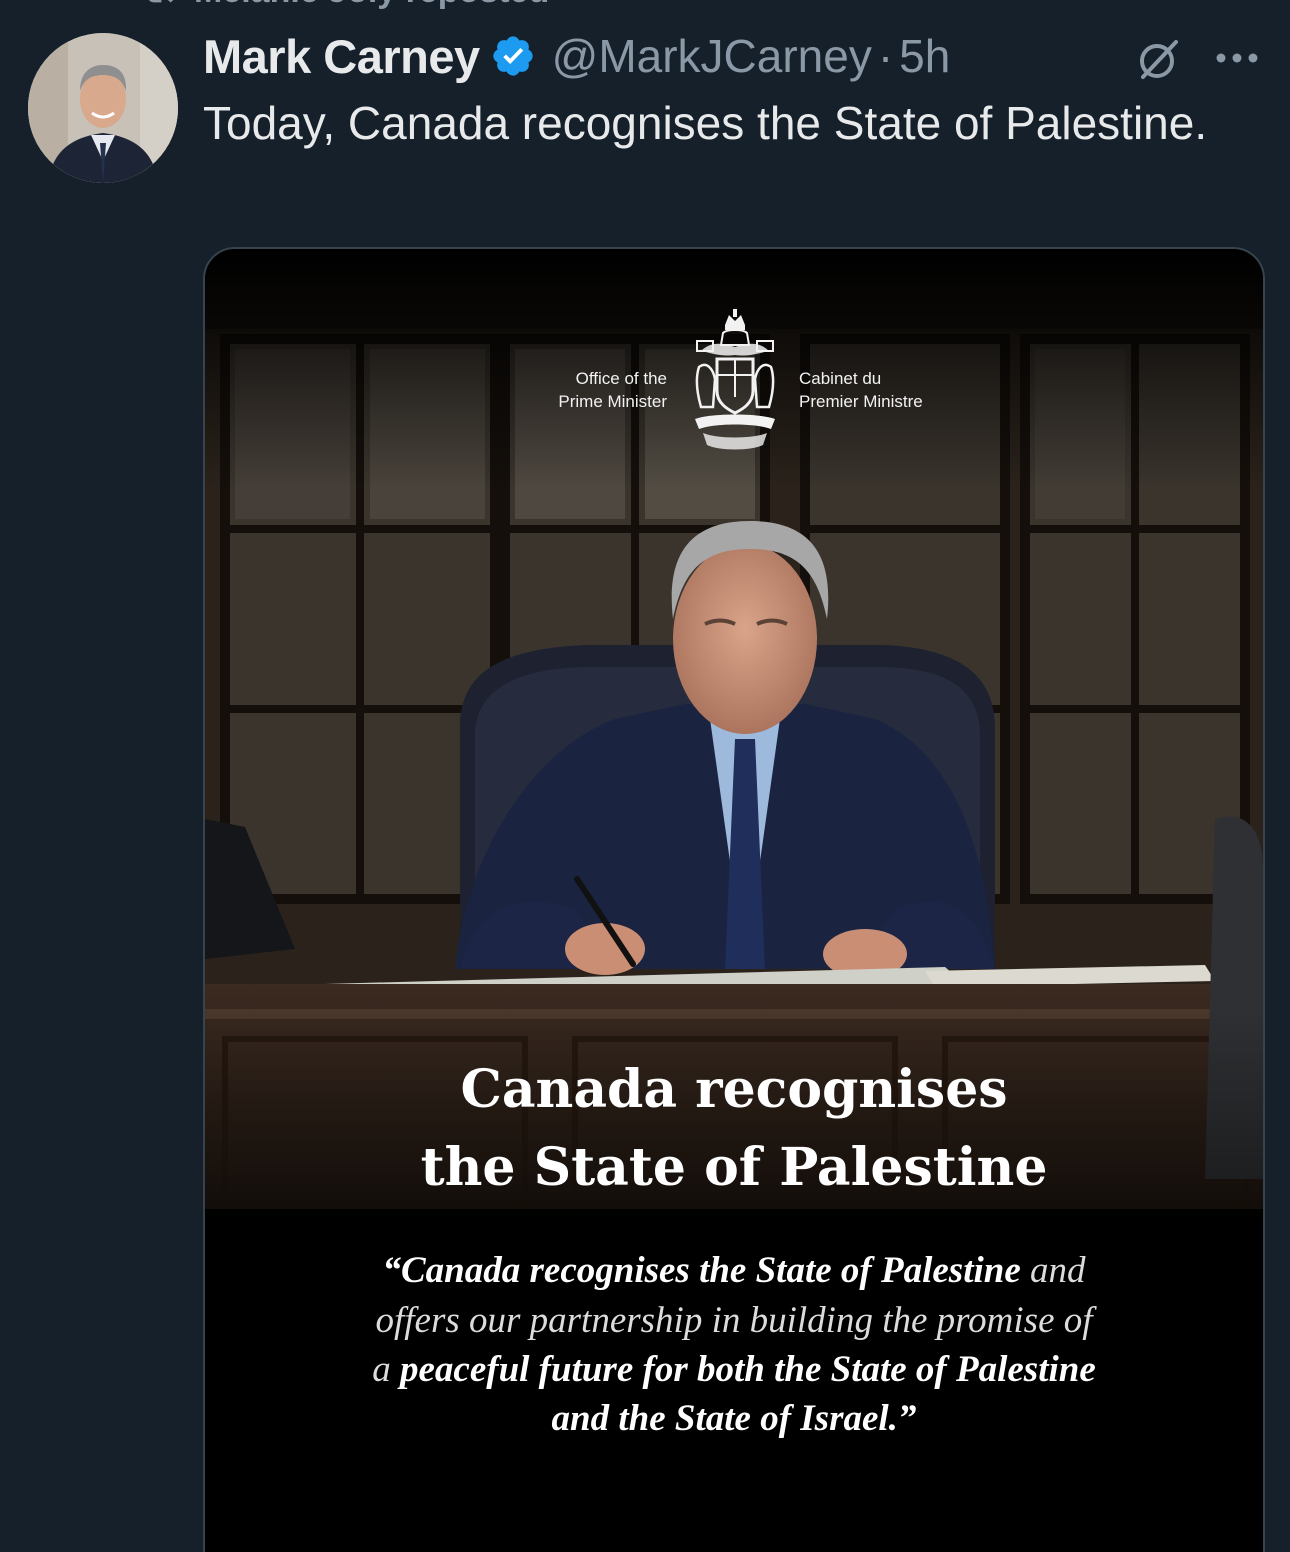 Image resolution: width=1290 pixels, height=1552 pixels. I want to click on image-quote-line4: and the State of Israel.”, so click(734, 1418).